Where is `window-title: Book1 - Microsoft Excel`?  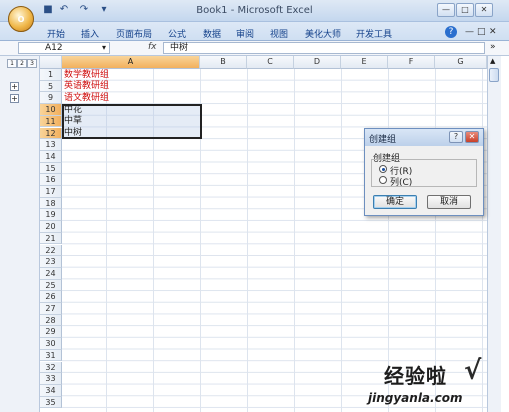
window-title: Book1 - Microsoft Excel is located at coordinates (254, 10).